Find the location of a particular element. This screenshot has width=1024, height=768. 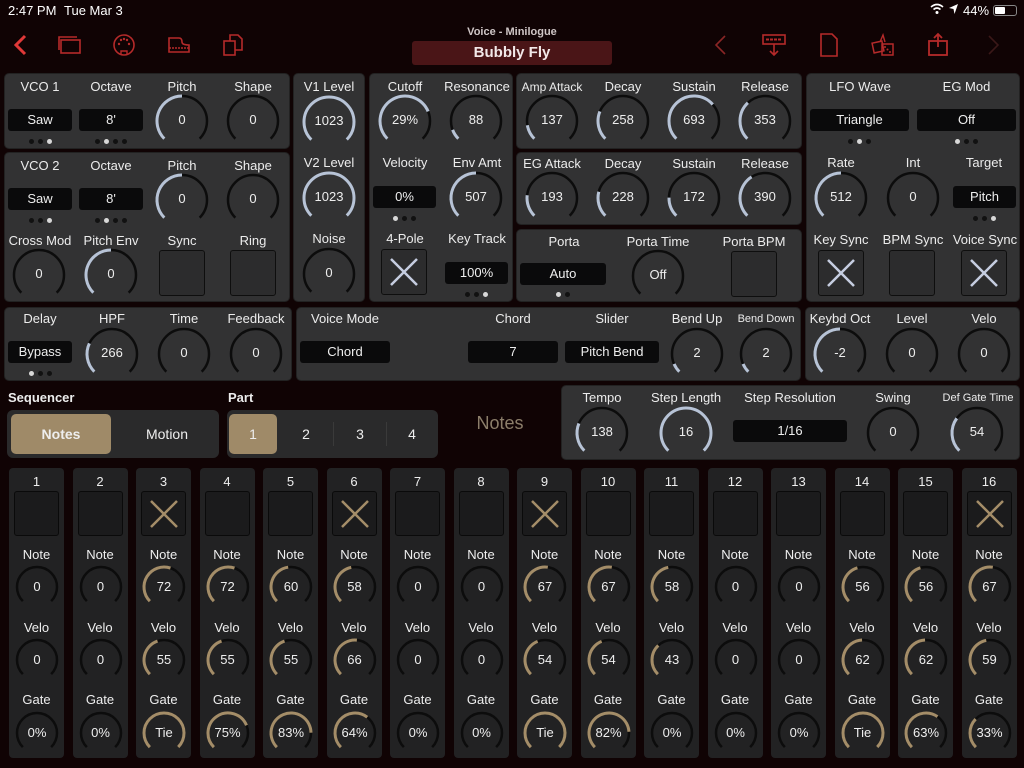

eg-attack-knob: 193 is located at coordinates (552, 198).